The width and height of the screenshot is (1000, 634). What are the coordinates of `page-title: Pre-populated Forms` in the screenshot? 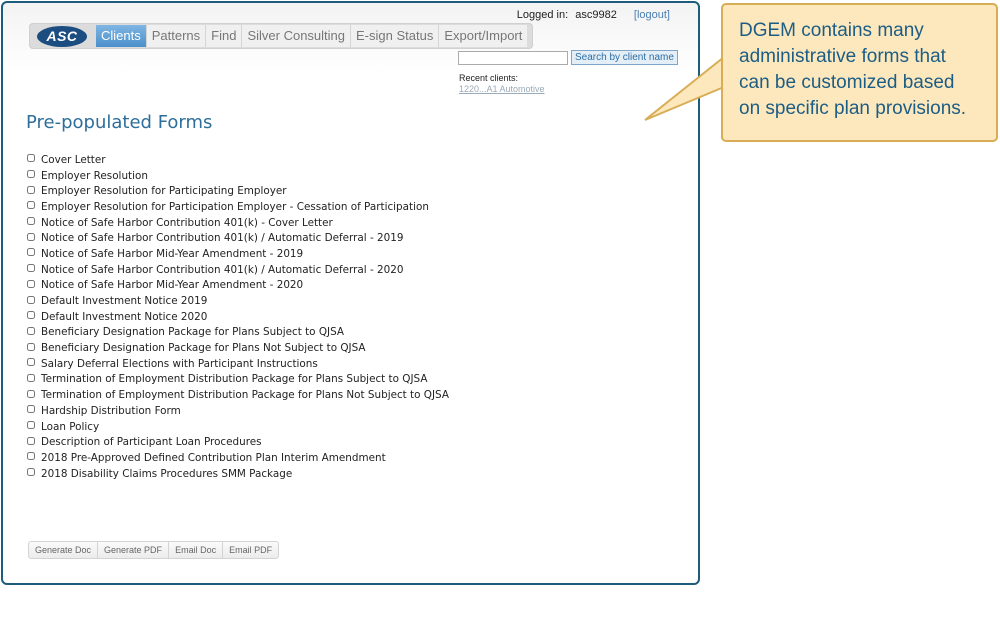 It's located at (119, 122).